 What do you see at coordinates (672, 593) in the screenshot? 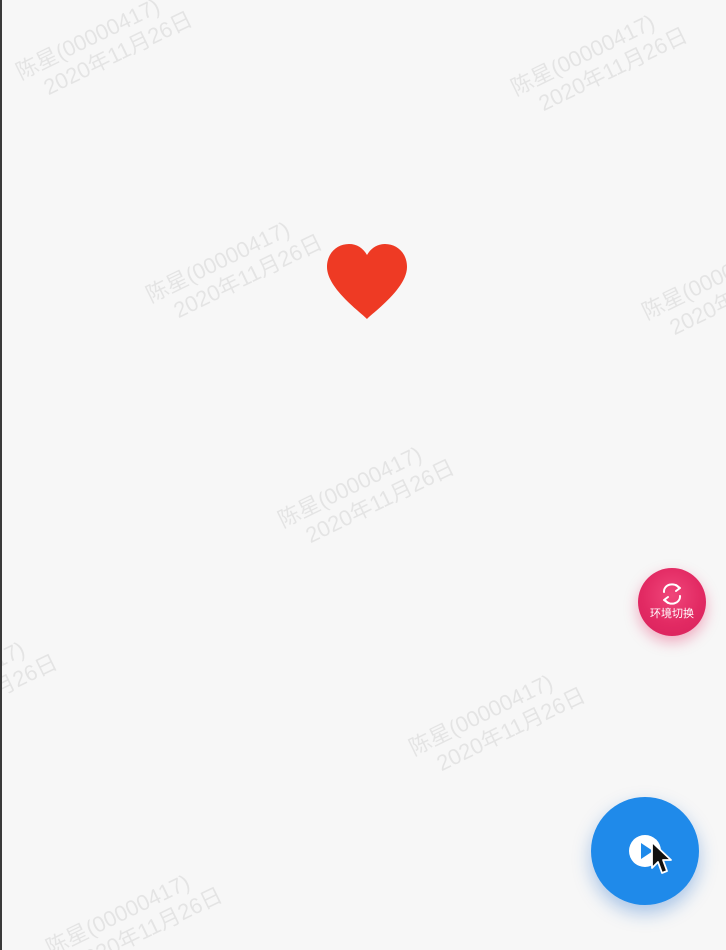
I see `refresh-cycle-icon` at bounding box center [672, 593].